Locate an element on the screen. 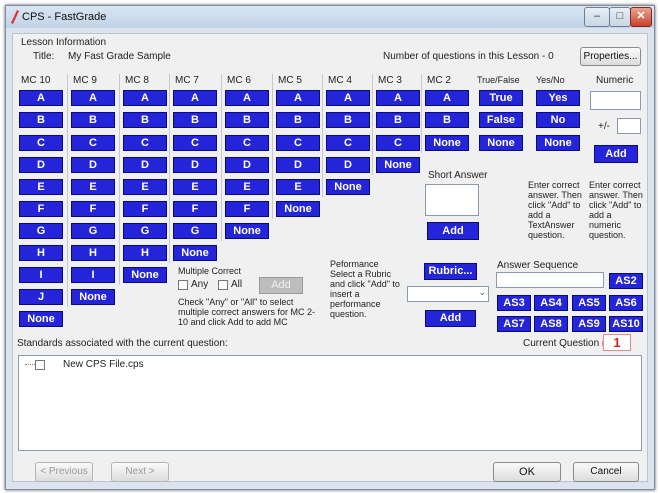 The height and width of the screenshot is (493, 660). numeric-answer-input is located at coordinates (615, 100).